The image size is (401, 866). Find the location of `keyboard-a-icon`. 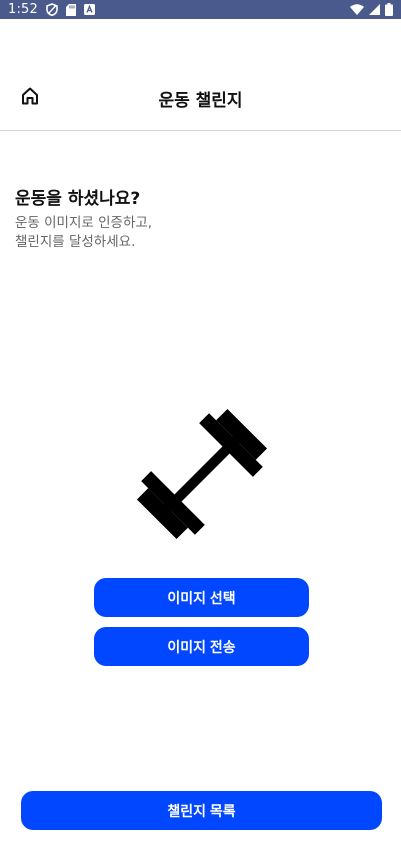

keyboard-a-icon is located at coordinates (89, 9).